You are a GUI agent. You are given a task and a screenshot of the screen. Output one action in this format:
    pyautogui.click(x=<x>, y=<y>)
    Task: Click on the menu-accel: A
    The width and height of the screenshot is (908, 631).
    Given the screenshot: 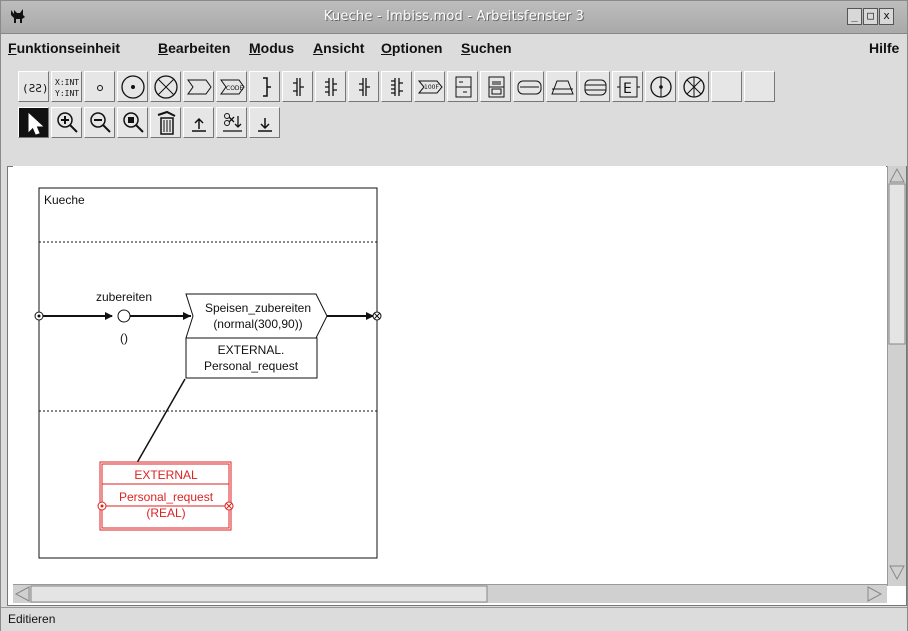 What is the action you would take?
    pyautogui.click(x=318, y=48)
    